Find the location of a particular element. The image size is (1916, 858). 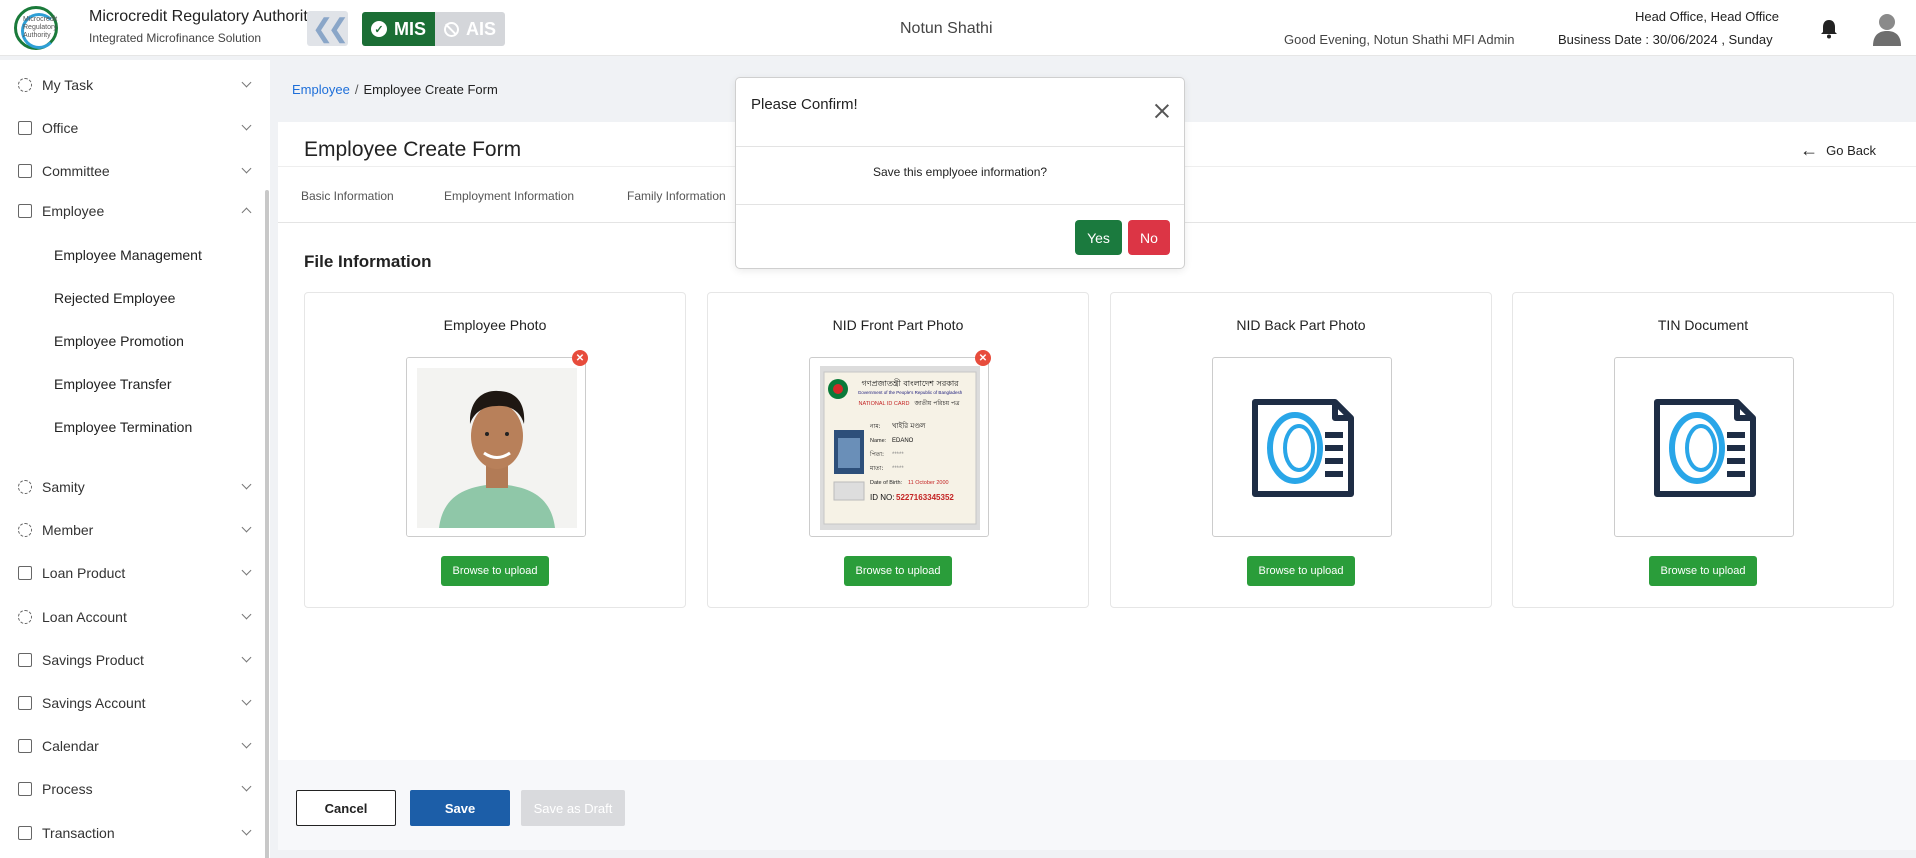

sidebar-item-label: Member is located at coordinates (68, 530).